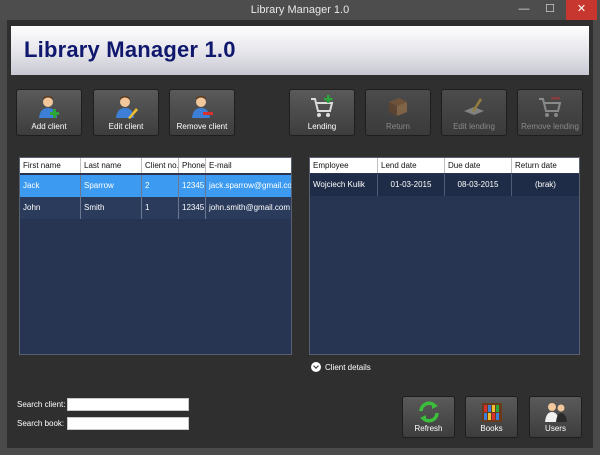 The height and width of the screenshot is (455, 600). Describe the element at coordinates (50, 208) in the screenshot. I see `cell-first-name: John` at that location.